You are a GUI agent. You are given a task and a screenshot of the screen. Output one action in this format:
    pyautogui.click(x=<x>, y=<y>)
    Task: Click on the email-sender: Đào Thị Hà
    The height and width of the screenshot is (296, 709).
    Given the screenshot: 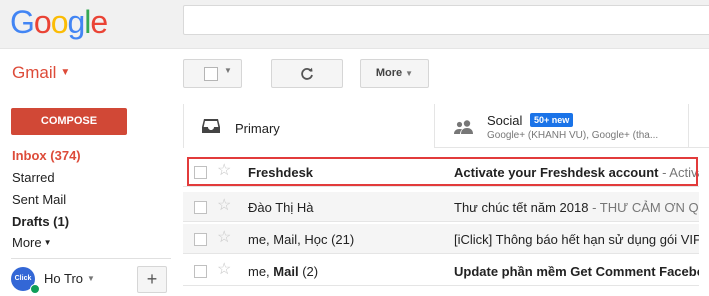 What is the action you would take?
    pyautogui.click(x=281, y=207)
    